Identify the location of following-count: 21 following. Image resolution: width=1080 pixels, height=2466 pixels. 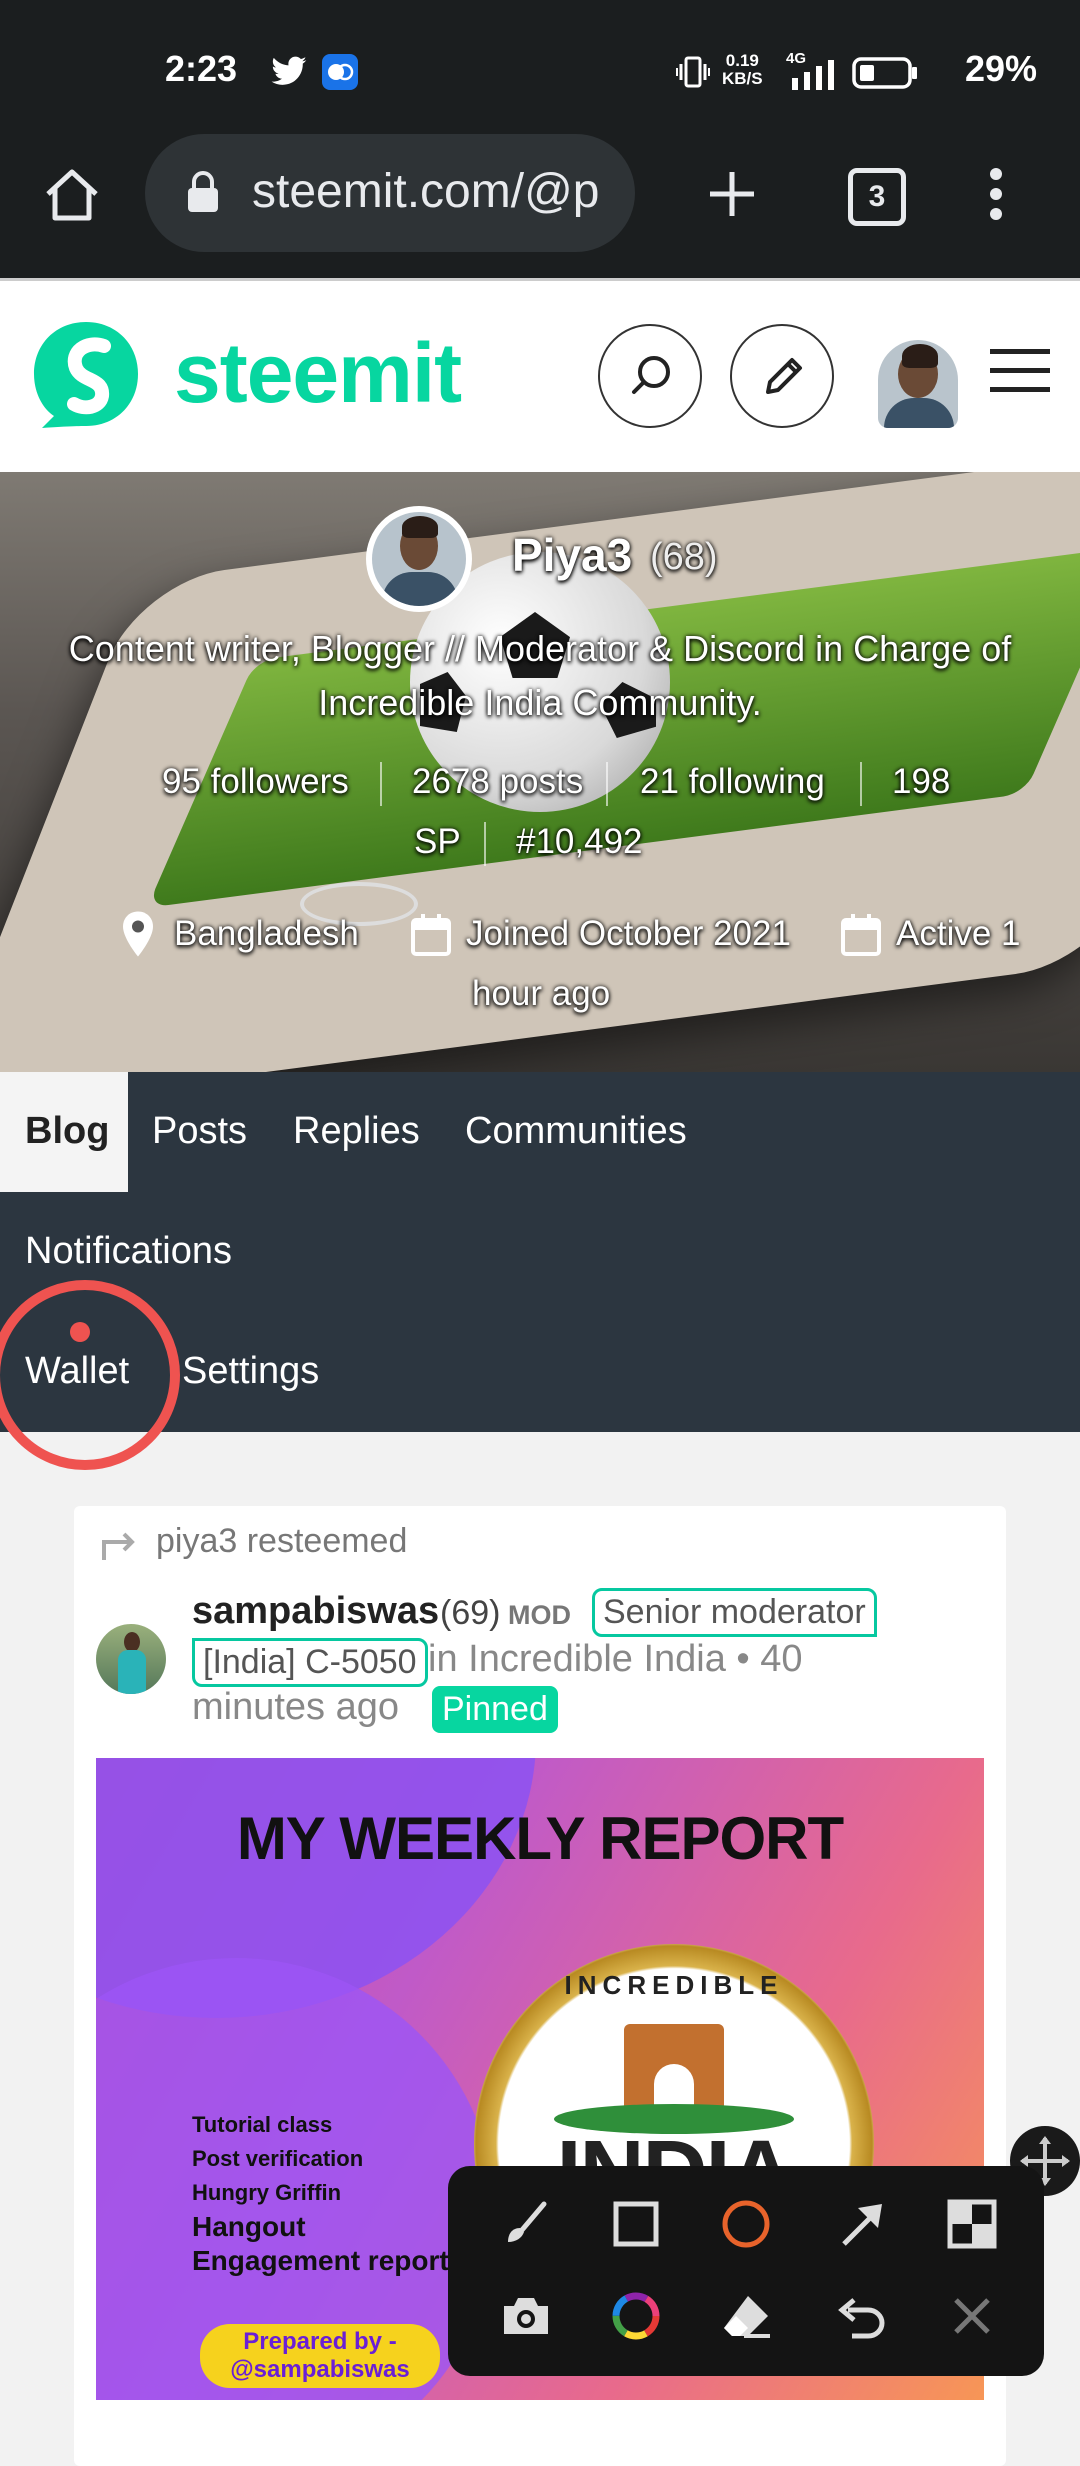
(732, 782).